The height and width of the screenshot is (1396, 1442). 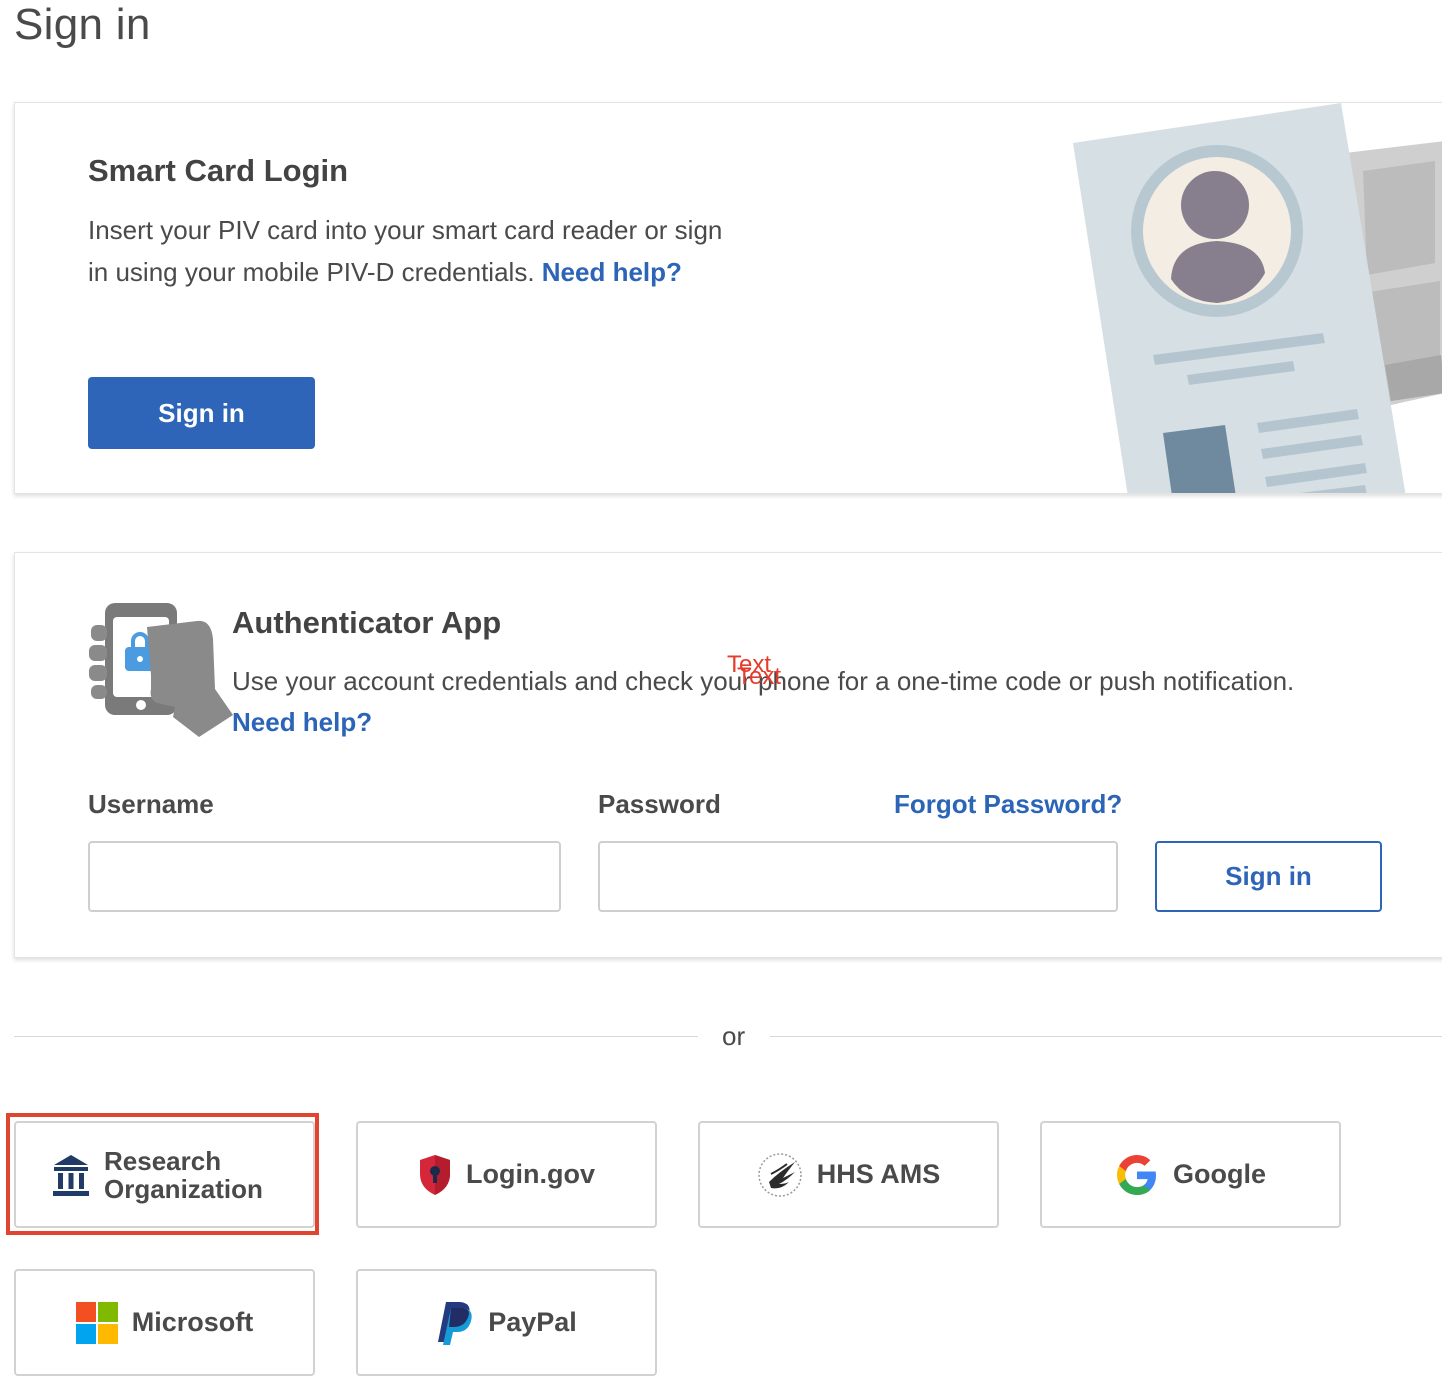 I want to click on microsoft-button: Microsoft, so click(x=164, y=1322).